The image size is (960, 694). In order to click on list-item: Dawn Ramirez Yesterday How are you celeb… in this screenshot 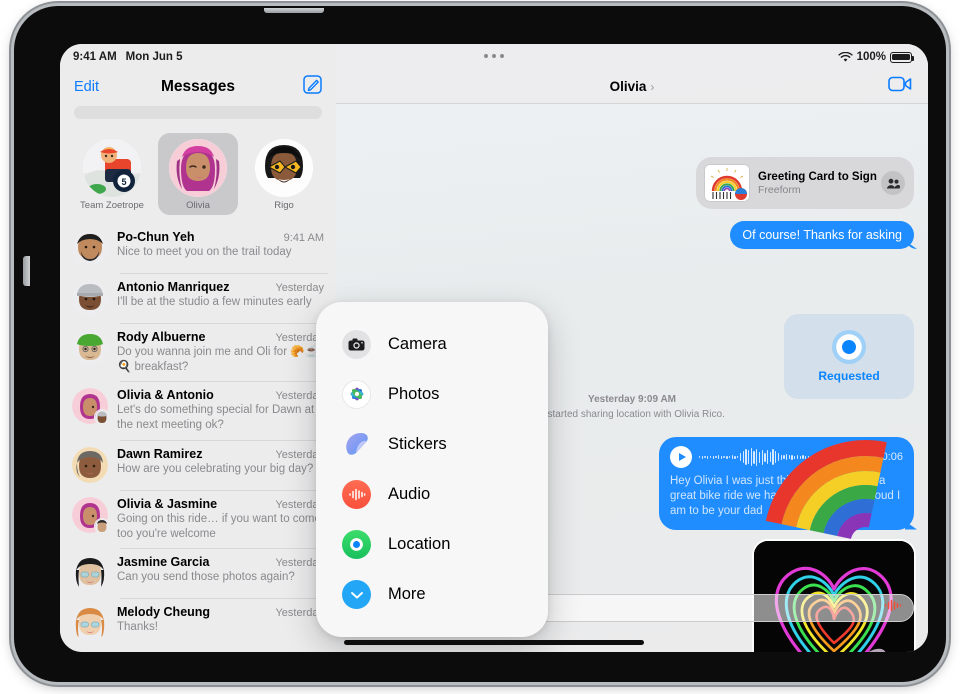, I will do `click(198, 464)`.